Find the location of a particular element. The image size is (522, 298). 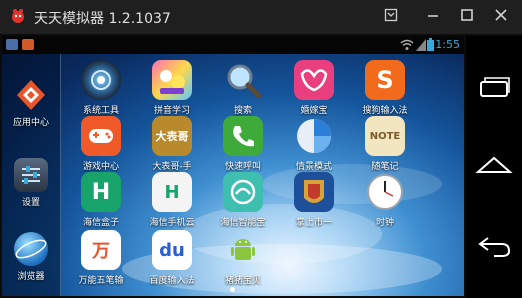

notification-icon is located at coordinates (12, 44).